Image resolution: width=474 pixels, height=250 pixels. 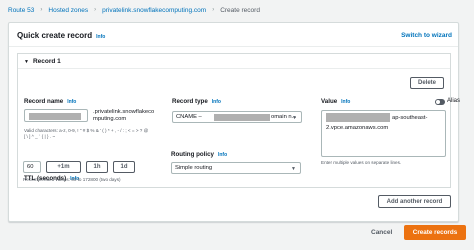 What do you see at coordinates (192, 154) in the screenshot?
I see `routing-policy-label-text: Routing policy` at bounding box center [192, 154].